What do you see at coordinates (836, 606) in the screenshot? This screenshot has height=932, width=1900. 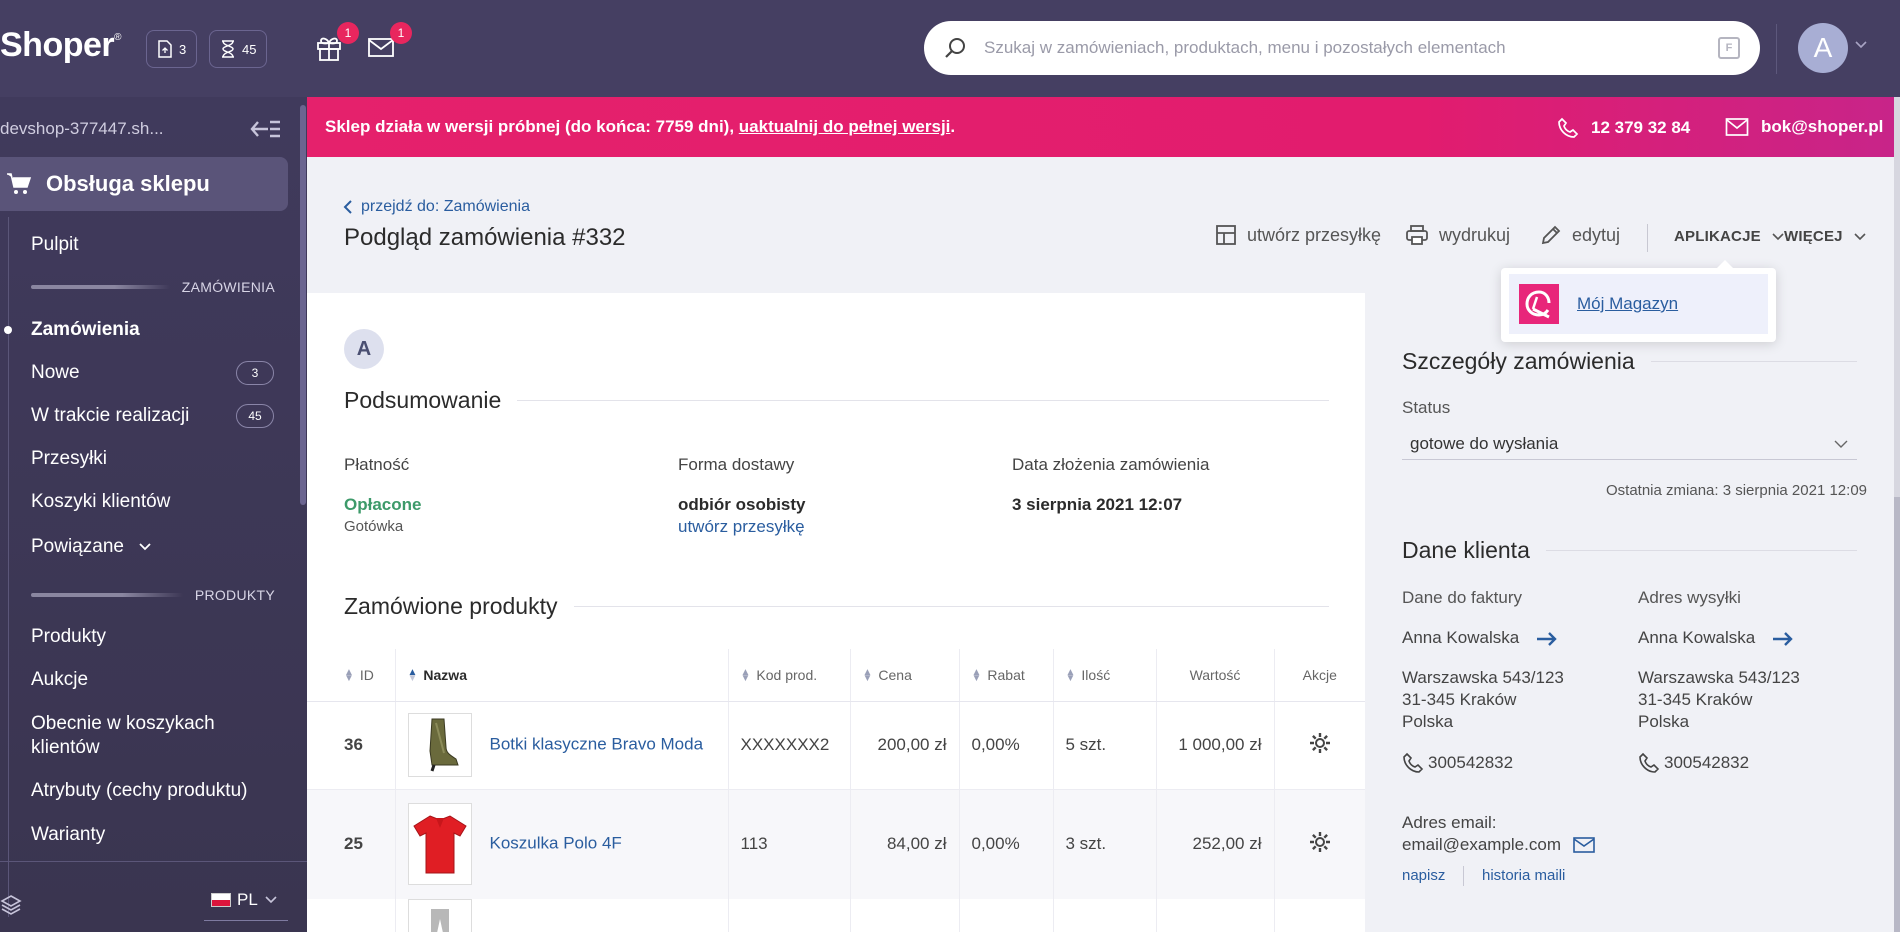 I see `products-section-title: Zamówione produkty` at bounding box center [836, 606].